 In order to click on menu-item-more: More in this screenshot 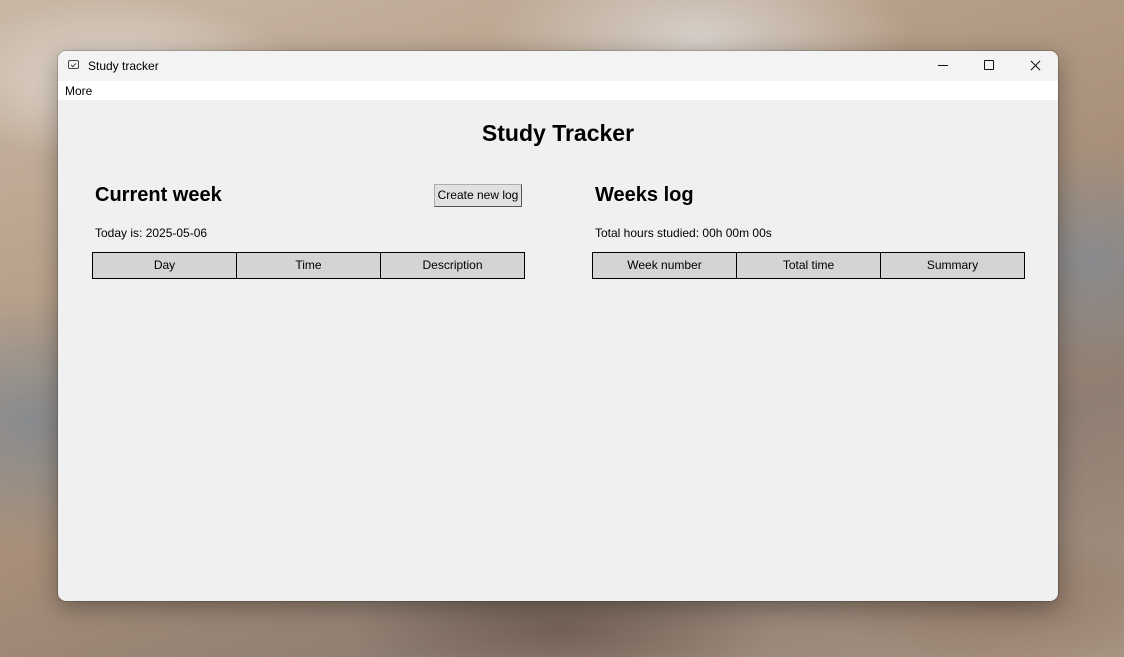, I will do `click(78, 91)`.